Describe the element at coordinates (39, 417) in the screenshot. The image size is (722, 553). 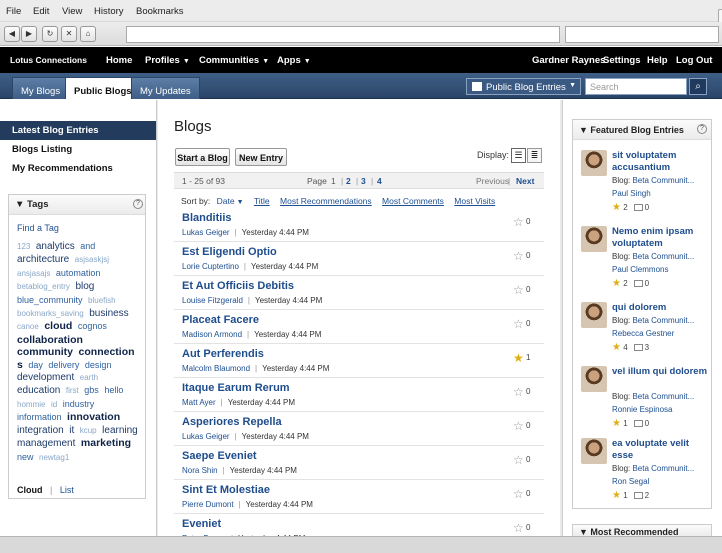
I see `tag-item: information` at that location.